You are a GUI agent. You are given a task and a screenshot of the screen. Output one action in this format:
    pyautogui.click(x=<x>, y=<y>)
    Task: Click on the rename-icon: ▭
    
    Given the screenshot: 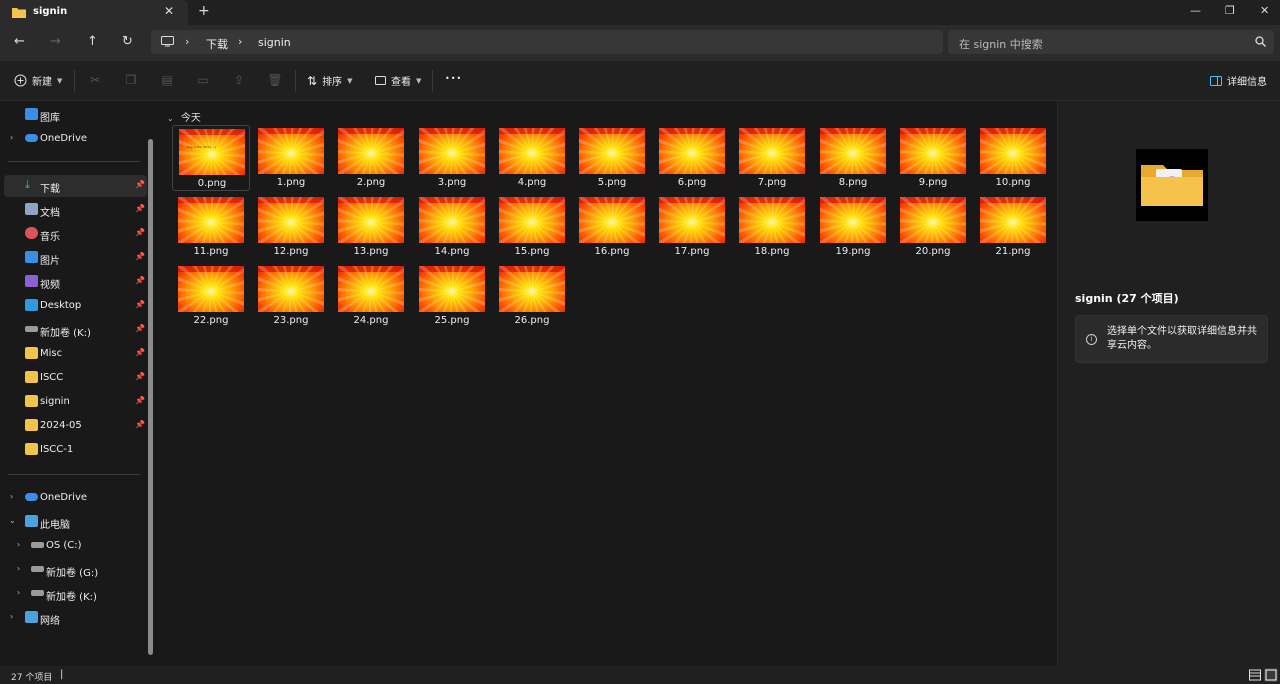 What is the action you would take?
    pyautogui.click(x=203, y=81)
    